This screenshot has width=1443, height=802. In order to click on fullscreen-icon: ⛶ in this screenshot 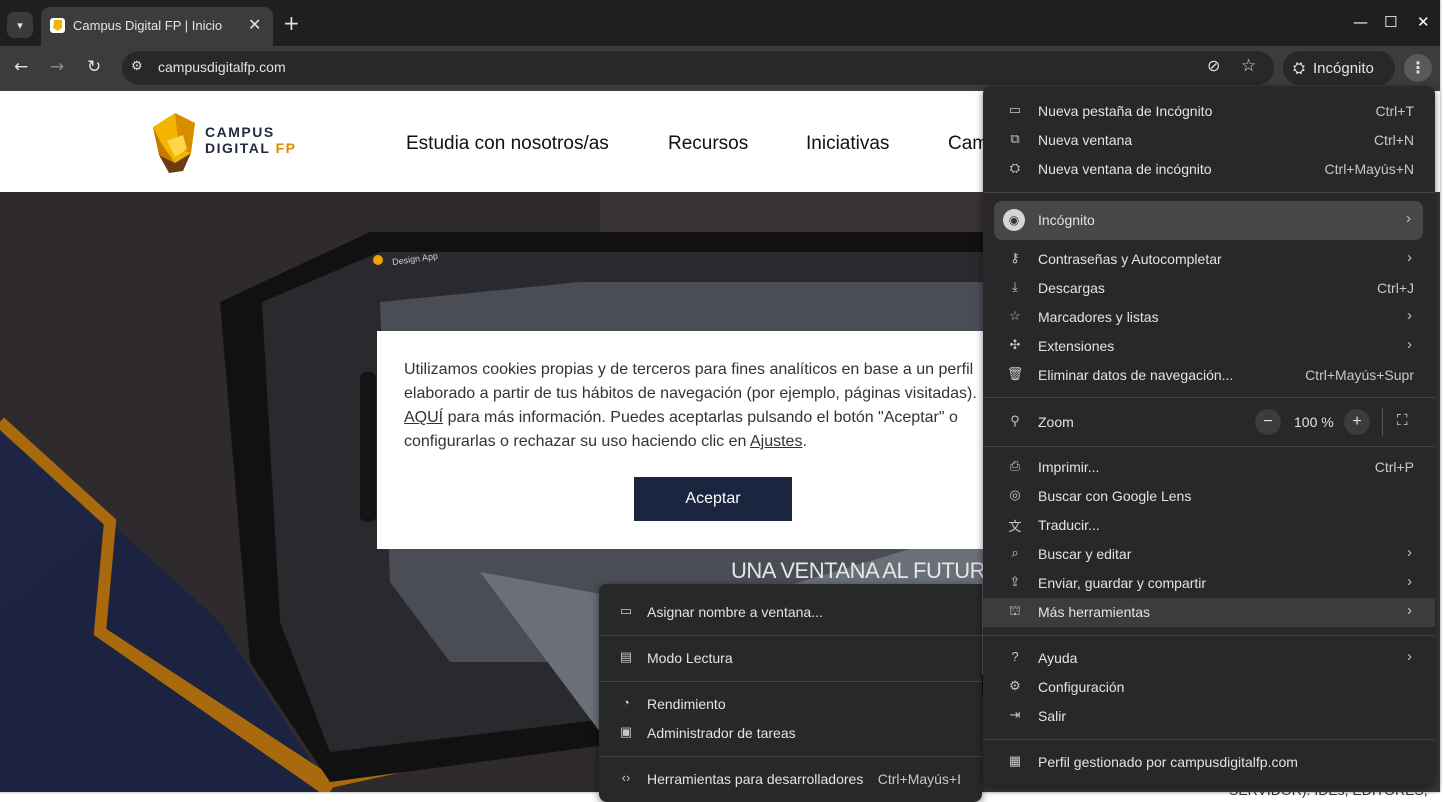, I will do `click(1402, 420)`.